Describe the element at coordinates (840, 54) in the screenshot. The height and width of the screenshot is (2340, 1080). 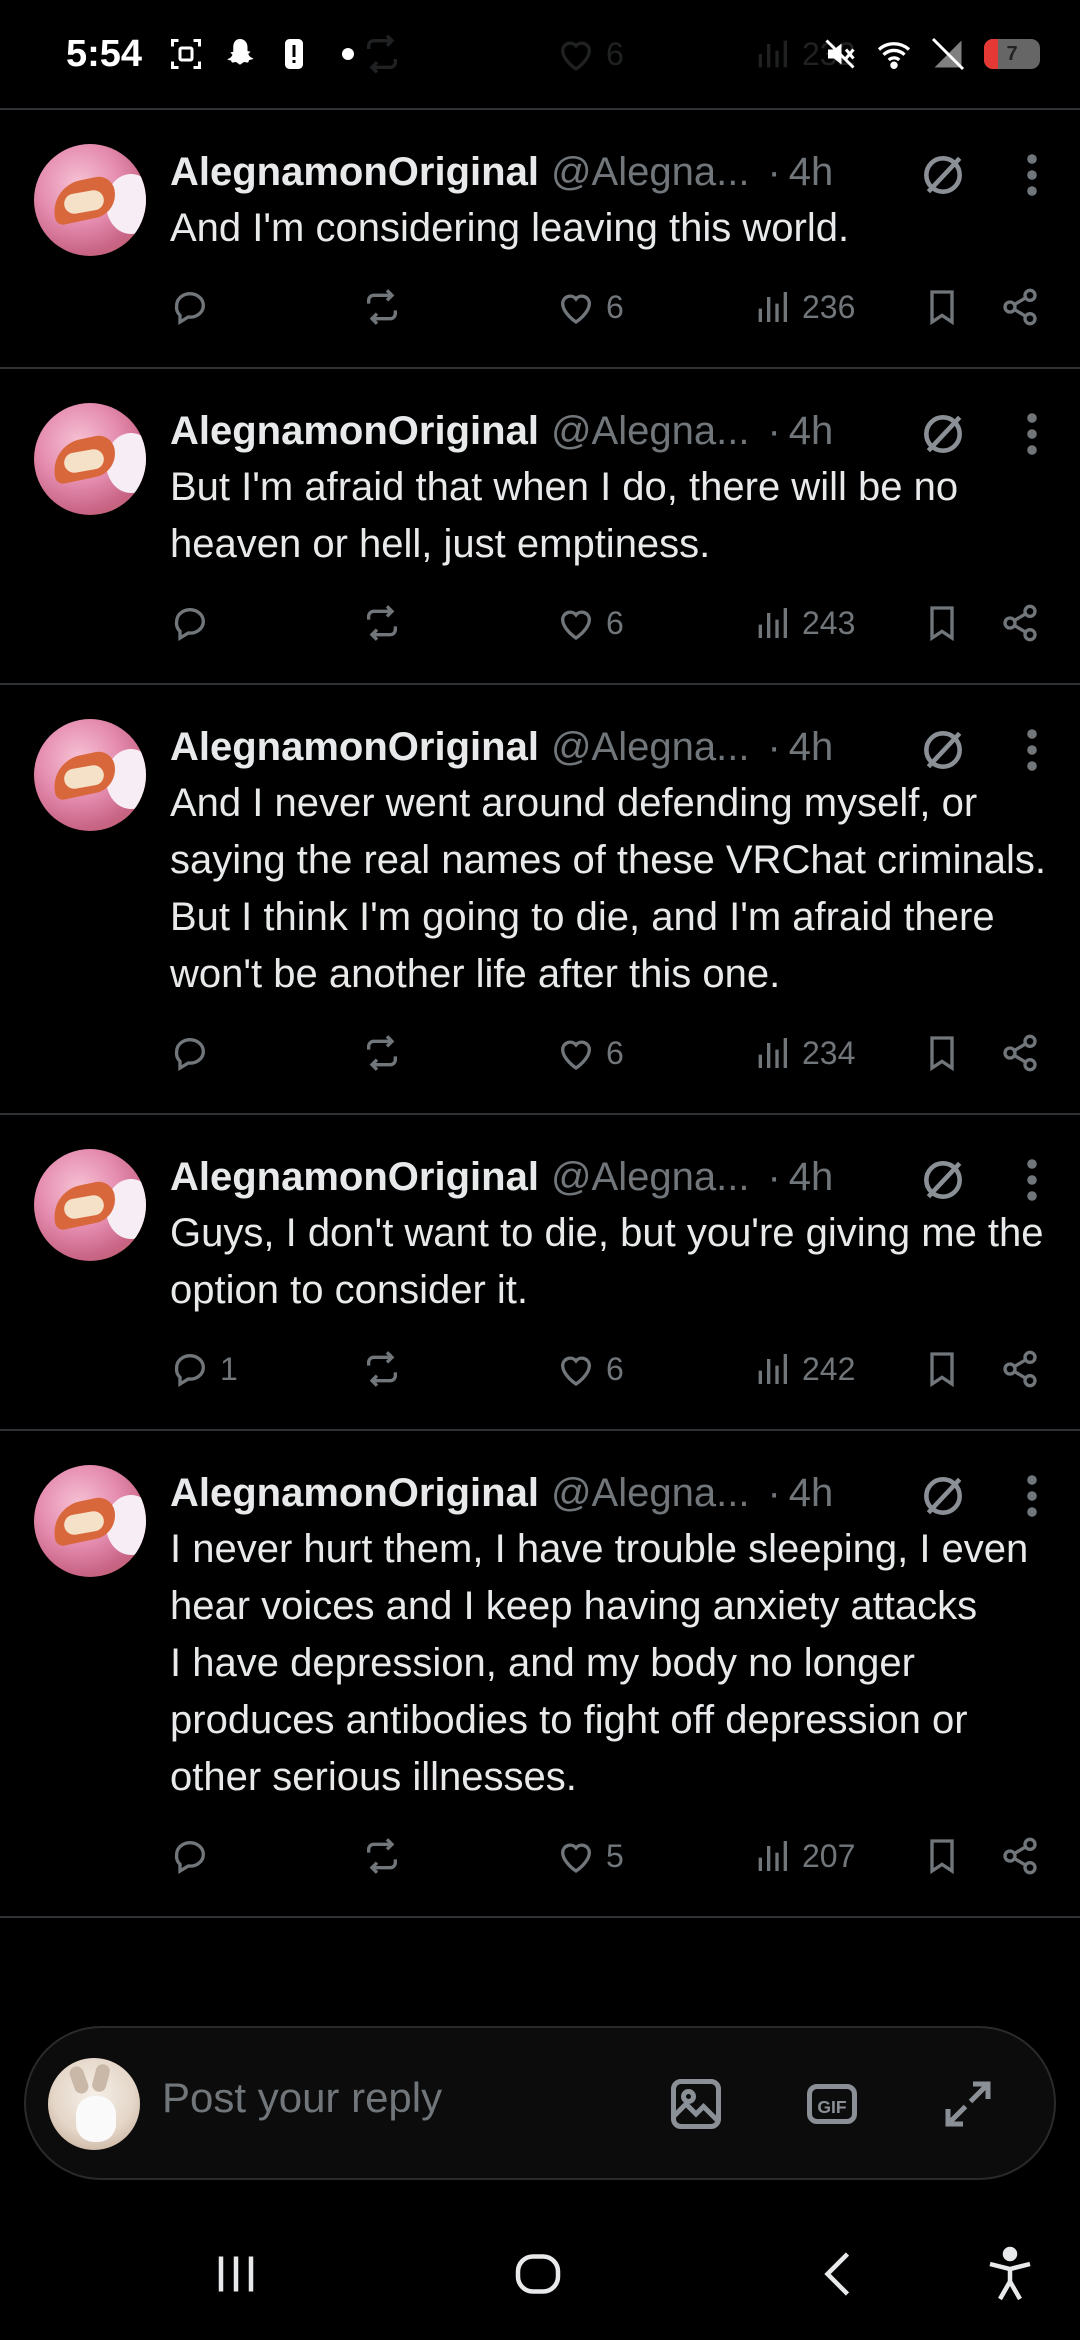
I see `mute-icon` at that location.